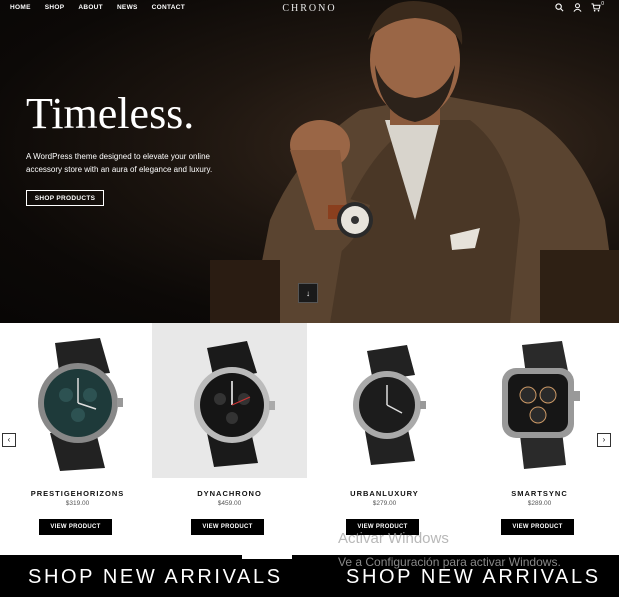  I want to click on windows-activation-title: Activar Windows, so click(393, 538).